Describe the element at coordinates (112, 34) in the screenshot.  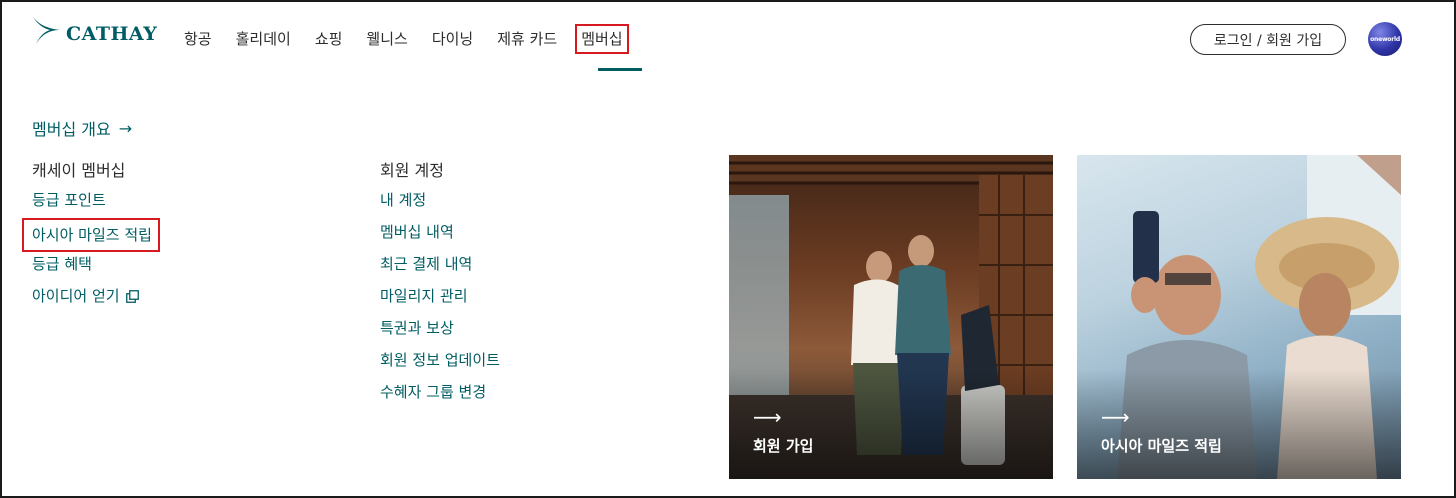
I see `brand-name: CATHAY` at that location.